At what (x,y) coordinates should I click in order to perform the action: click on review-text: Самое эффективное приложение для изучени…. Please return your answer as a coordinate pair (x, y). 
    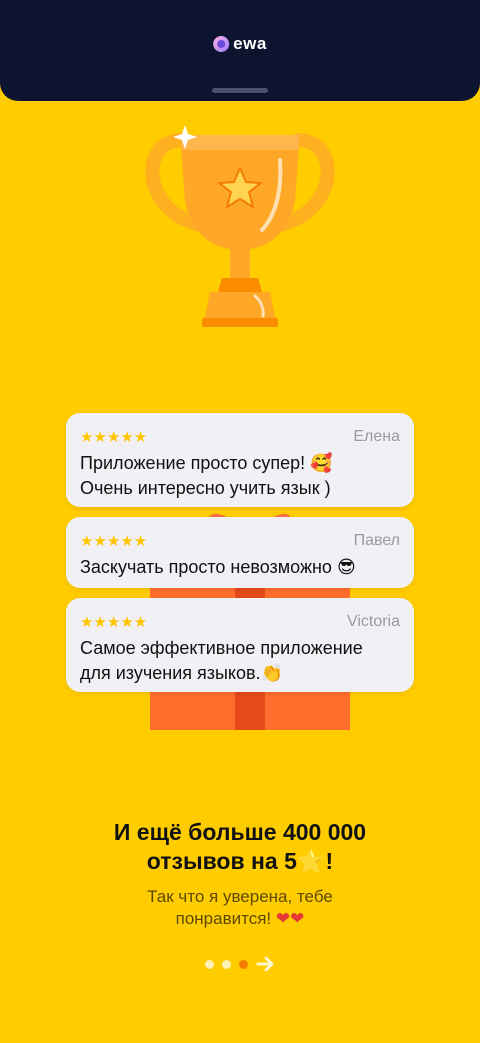
    Looking at the image, I should click on (221, 661).